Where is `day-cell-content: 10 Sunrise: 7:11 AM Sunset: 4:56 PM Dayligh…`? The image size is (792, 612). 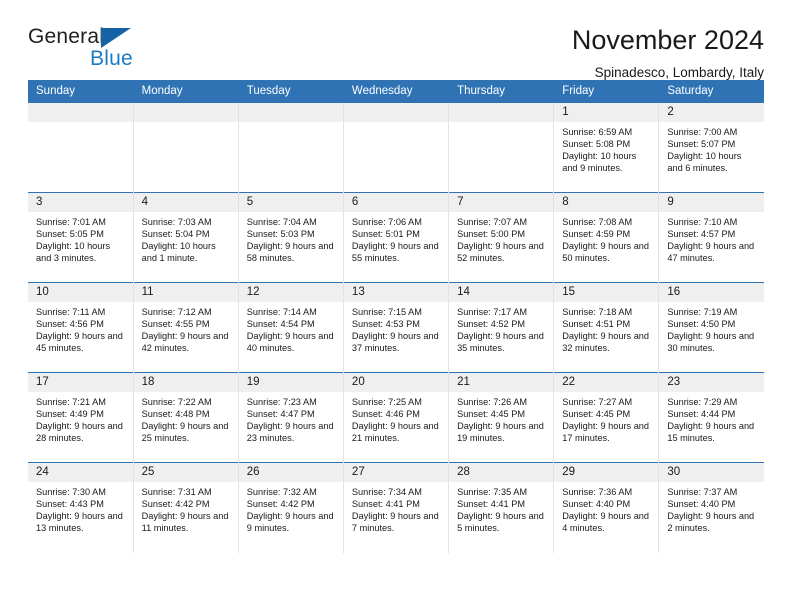 day-cell-content: 10 Sunrise: 7:11 AM Sunset: 4:56 PM Dayligh… is located at coordinates (80, 327).